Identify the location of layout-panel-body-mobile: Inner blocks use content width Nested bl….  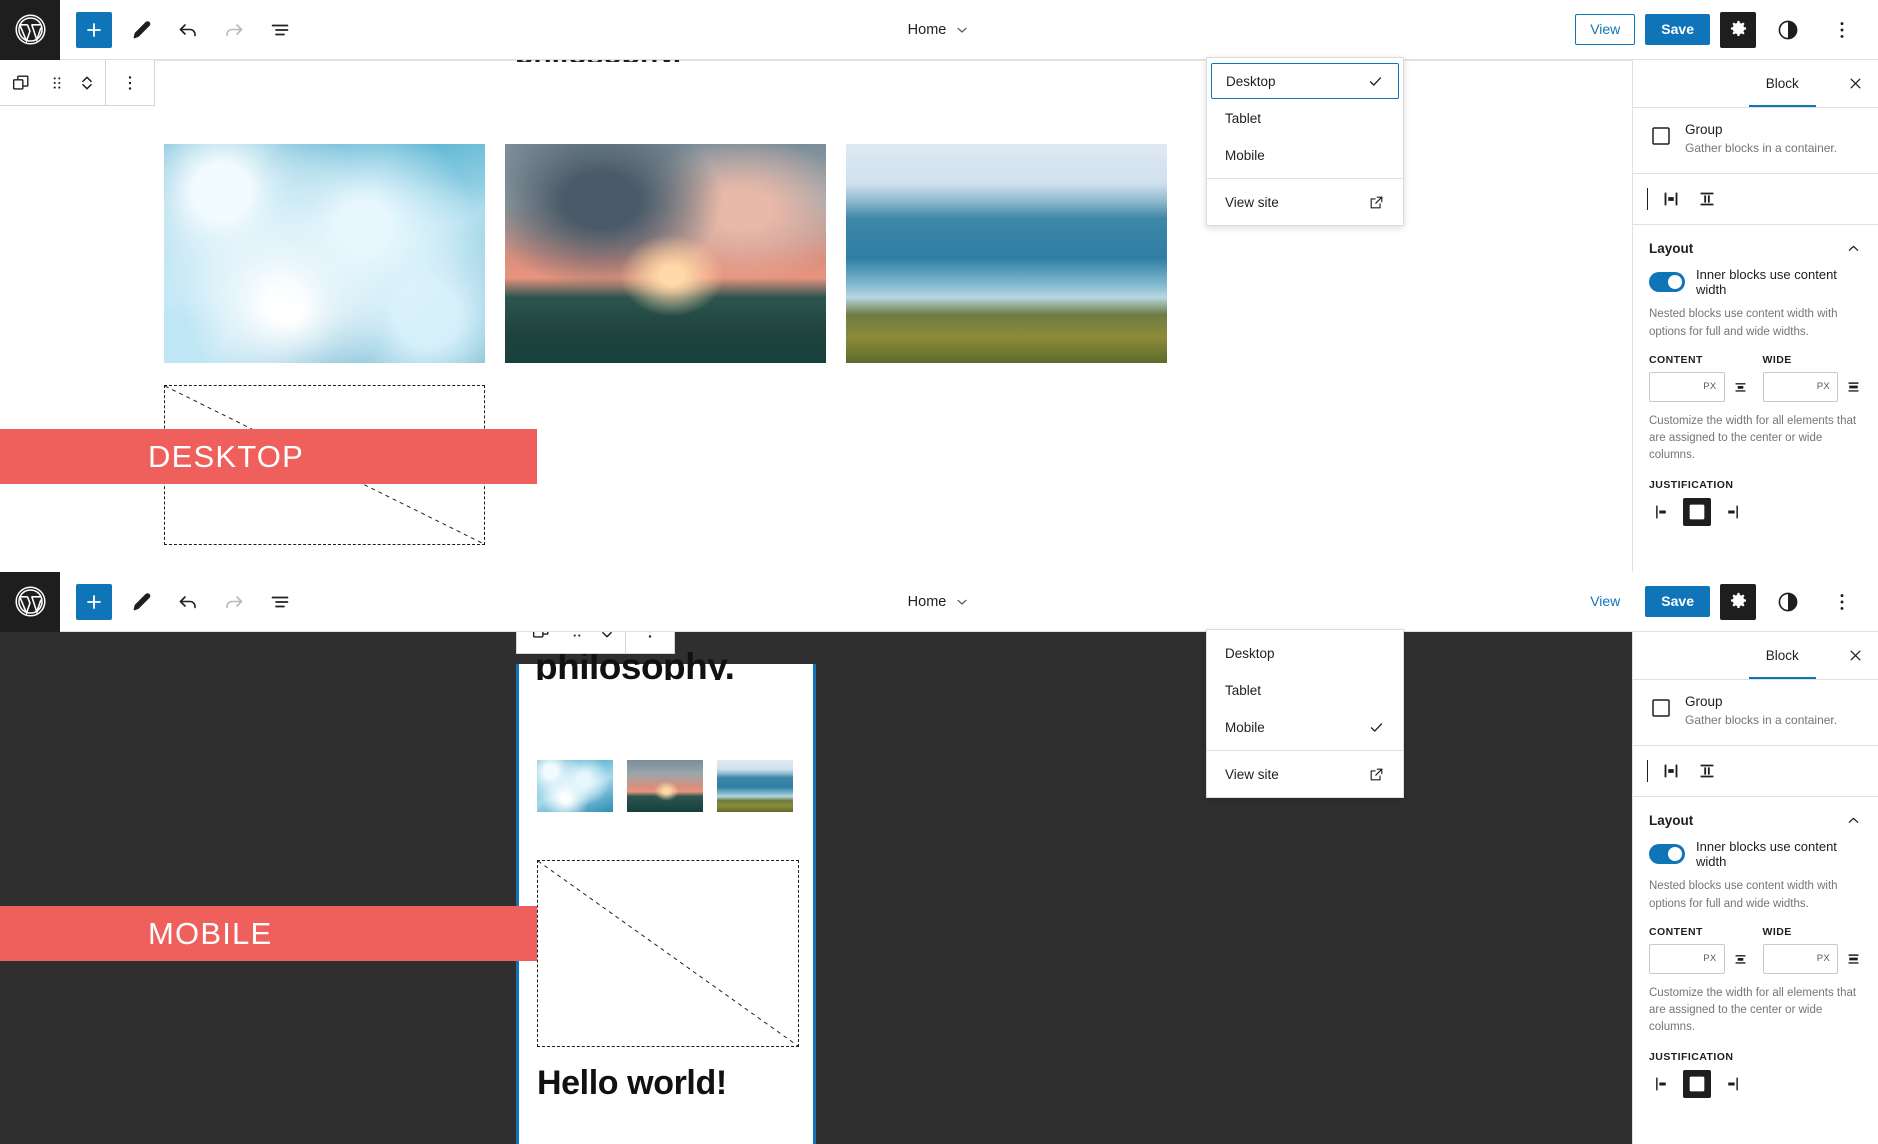
(1755, 975).